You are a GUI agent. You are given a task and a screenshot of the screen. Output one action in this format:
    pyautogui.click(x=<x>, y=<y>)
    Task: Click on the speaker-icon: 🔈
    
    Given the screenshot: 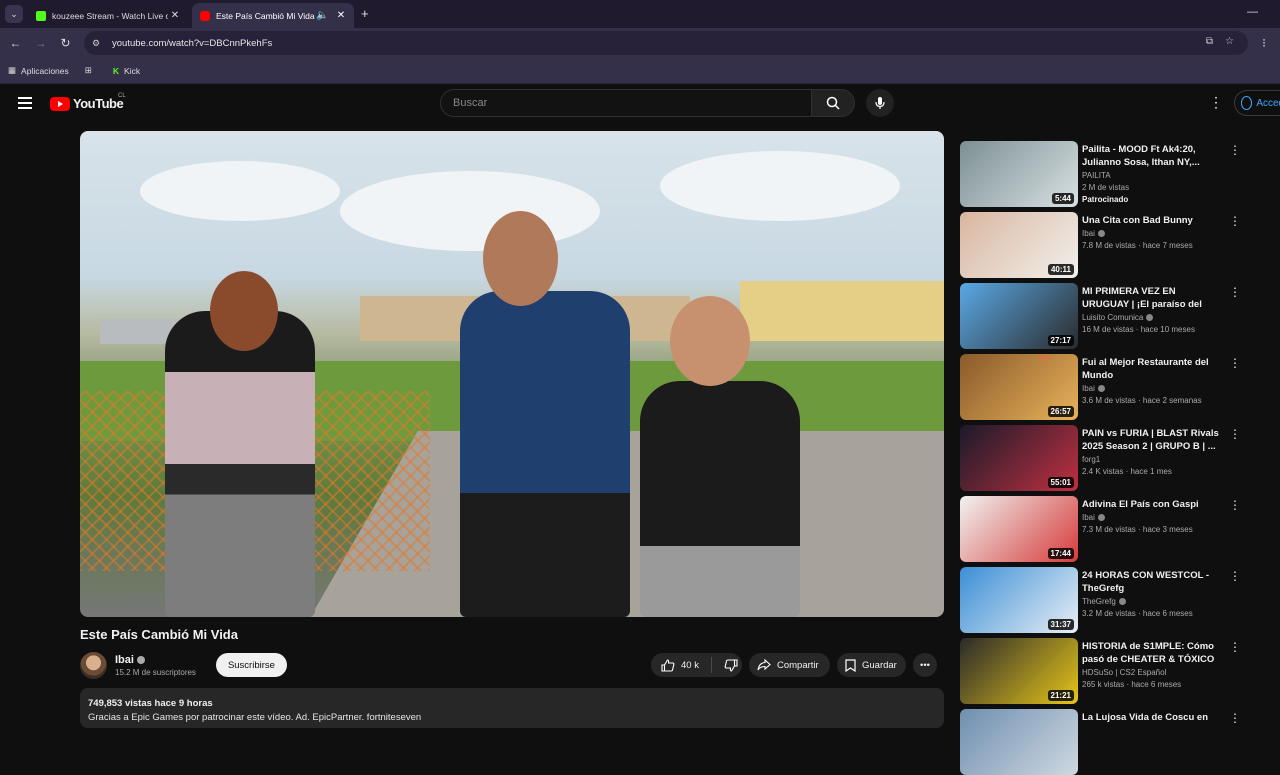 What is the action you would take?
    pyautogui.click(x=322, y=15)
    